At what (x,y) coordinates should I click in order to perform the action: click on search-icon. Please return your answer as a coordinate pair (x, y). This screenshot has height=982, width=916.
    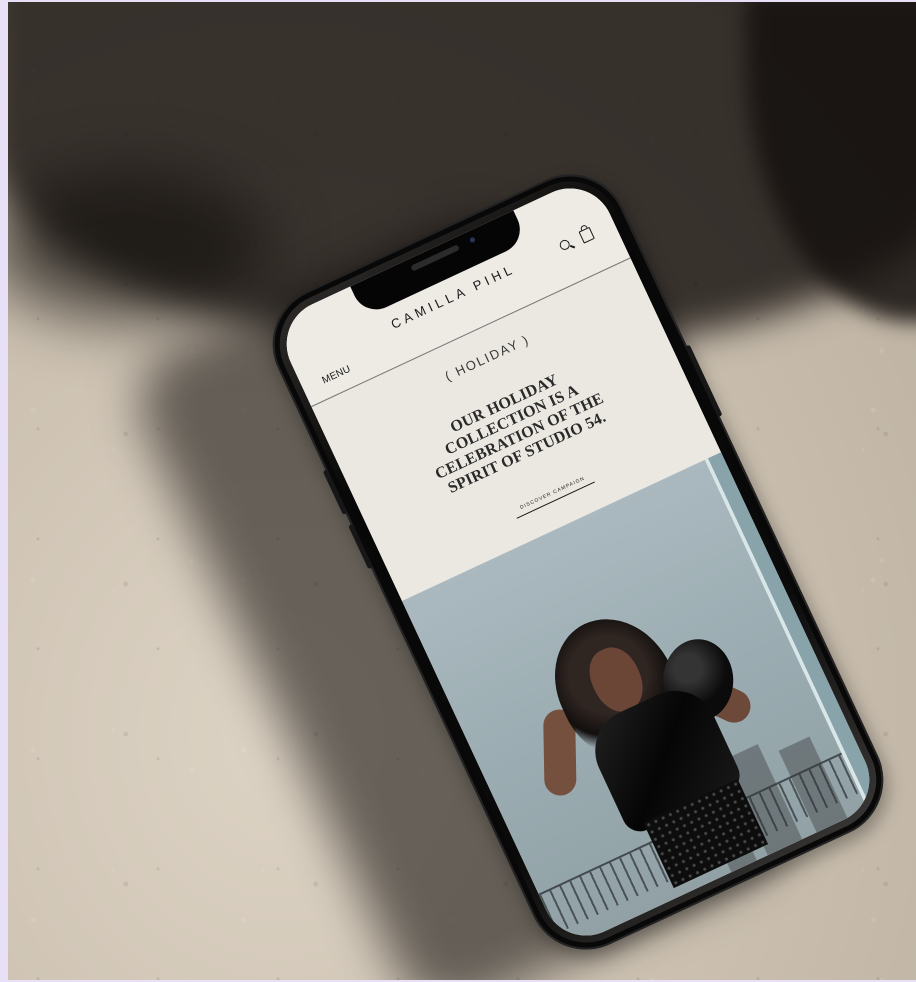
    Looking at the image, I should click on (565, 245).